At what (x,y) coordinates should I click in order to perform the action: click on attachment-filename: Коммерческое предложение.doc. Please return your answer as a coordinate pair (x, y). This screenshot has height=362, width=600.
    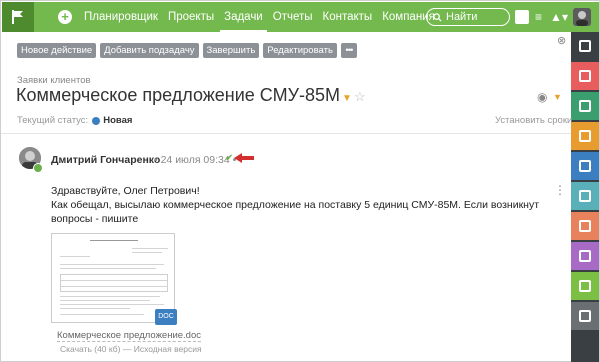
    Looking at the image, I should click on (129, 336).